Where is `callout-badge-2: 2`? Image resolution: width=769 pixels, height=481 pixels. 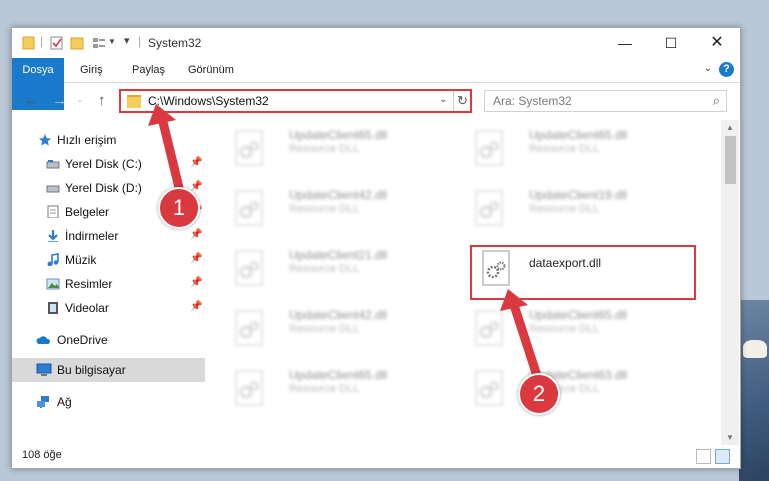
callout-badge-2: 2 is located at coordinates (539, 394).